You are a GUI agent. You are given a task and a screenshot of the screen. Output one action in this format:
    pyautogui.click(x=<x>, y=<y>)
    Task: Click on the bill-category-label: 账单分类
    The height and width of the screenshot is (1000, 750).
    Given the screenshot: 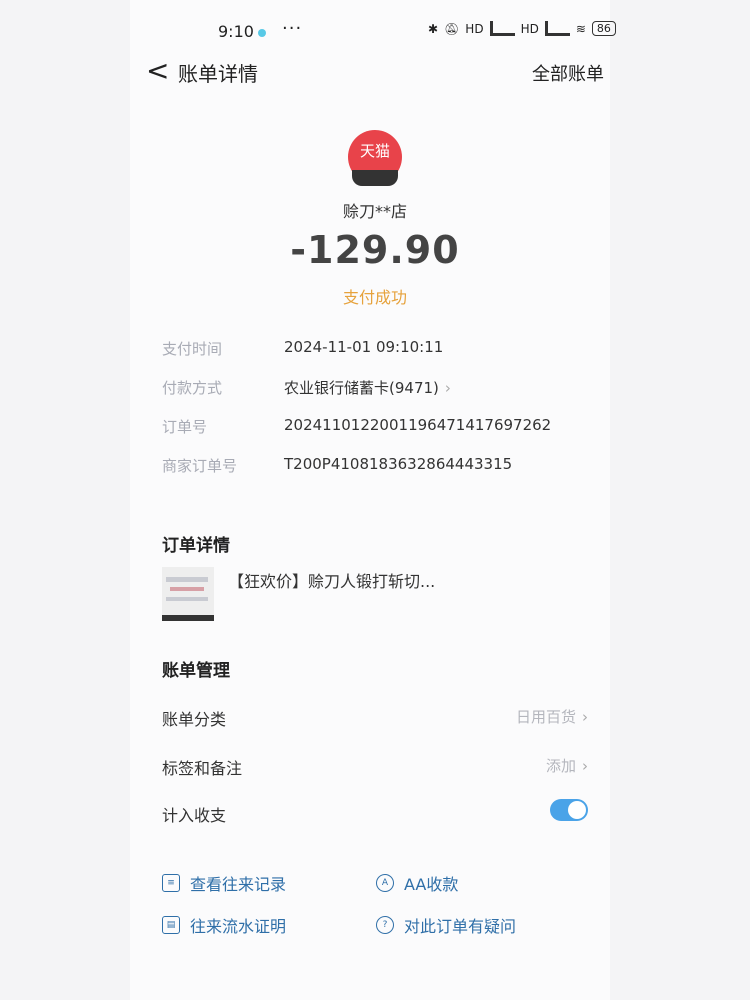 What is the action you would take?
    pyautogui.click(x=194, y=719)
    